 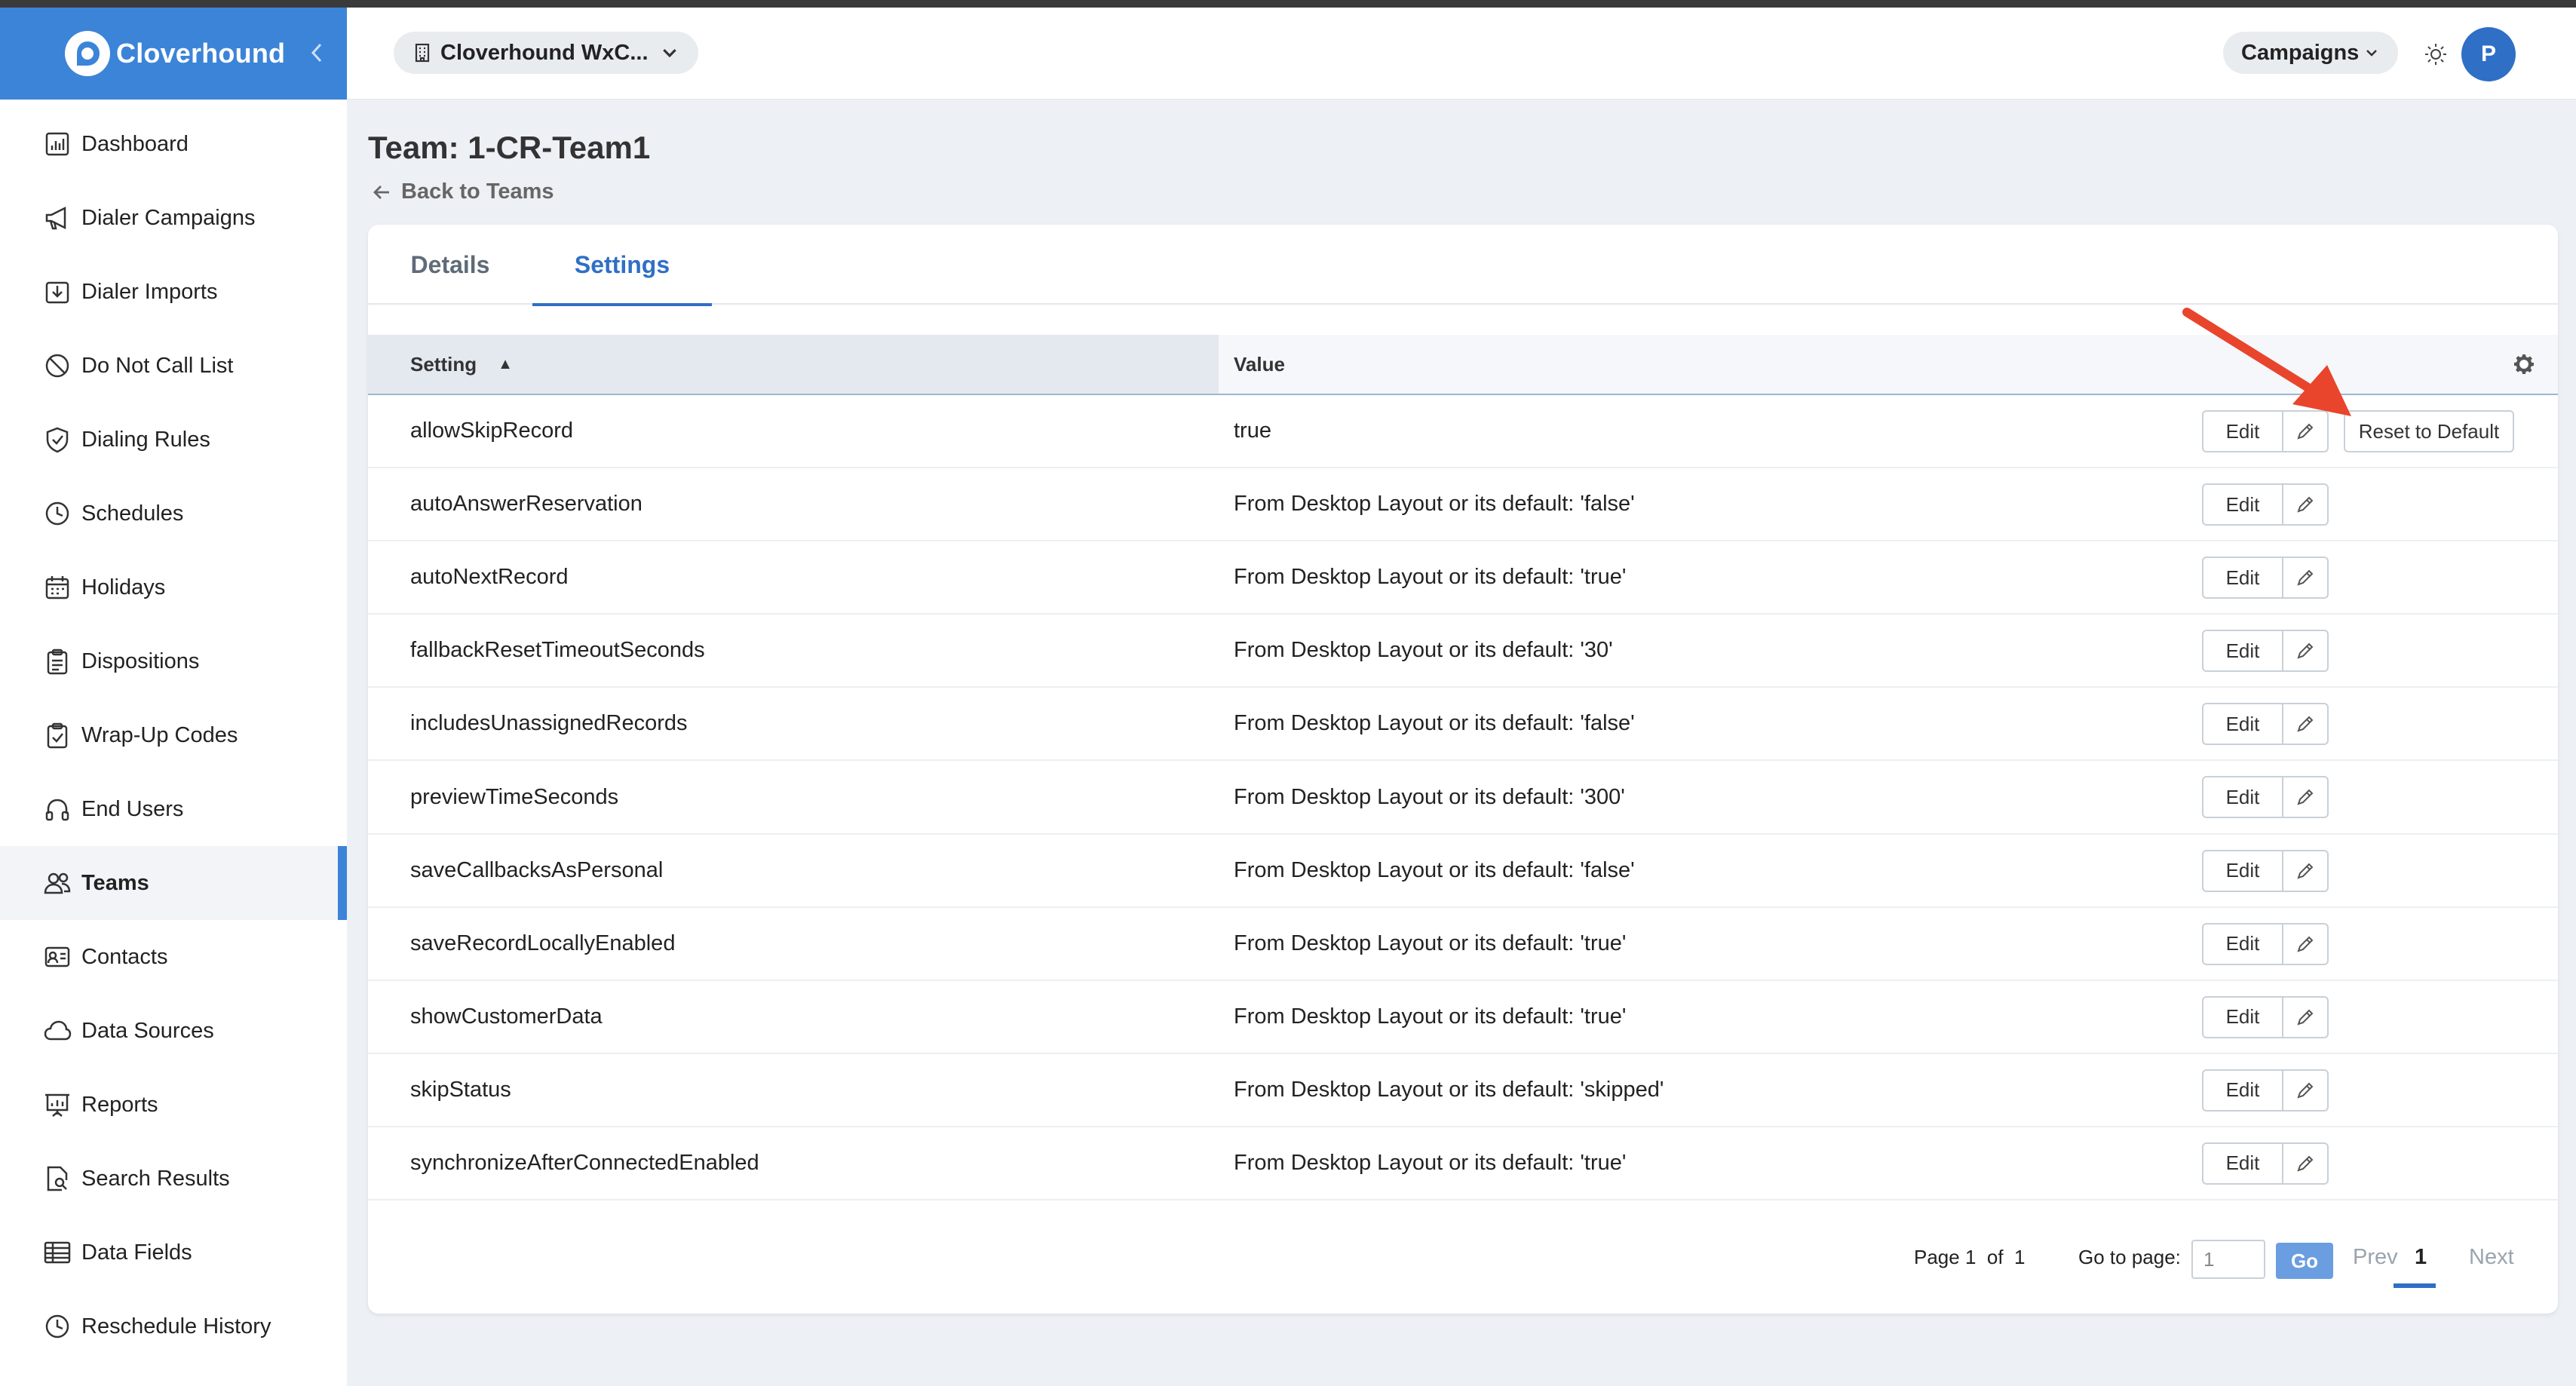 I want to click on next-page-button: Next, so click(x=2491, y=1257).